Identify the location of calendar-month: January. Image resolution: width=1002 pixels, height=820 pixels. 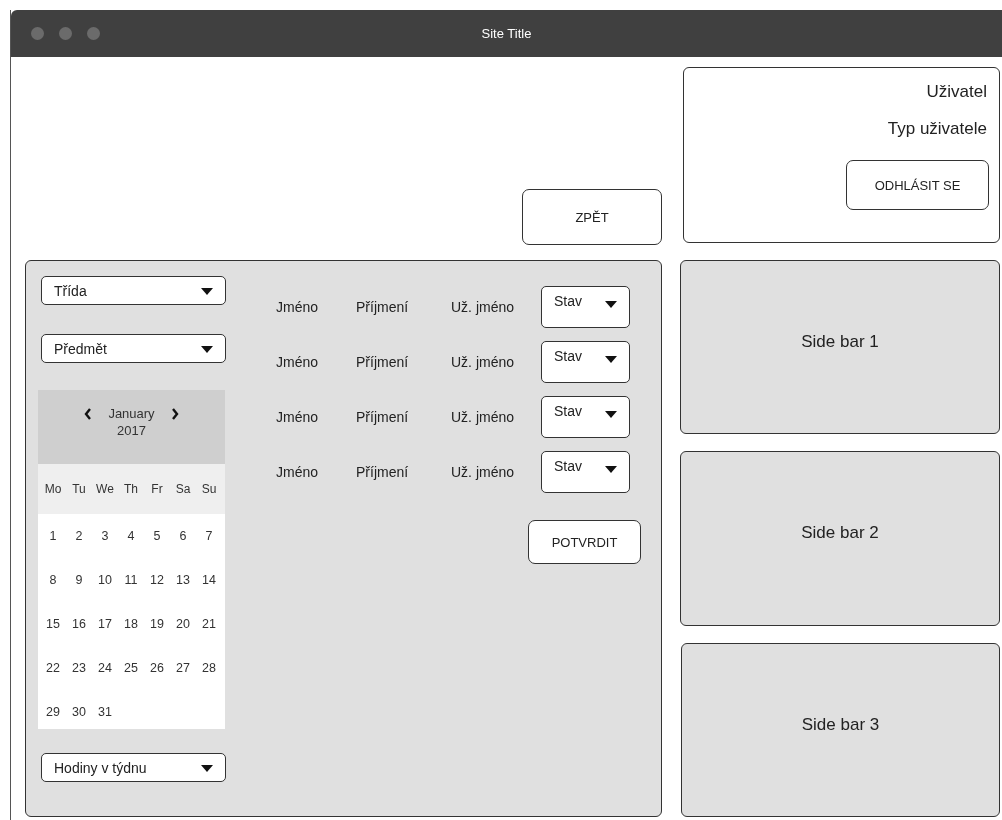
(131, 413).